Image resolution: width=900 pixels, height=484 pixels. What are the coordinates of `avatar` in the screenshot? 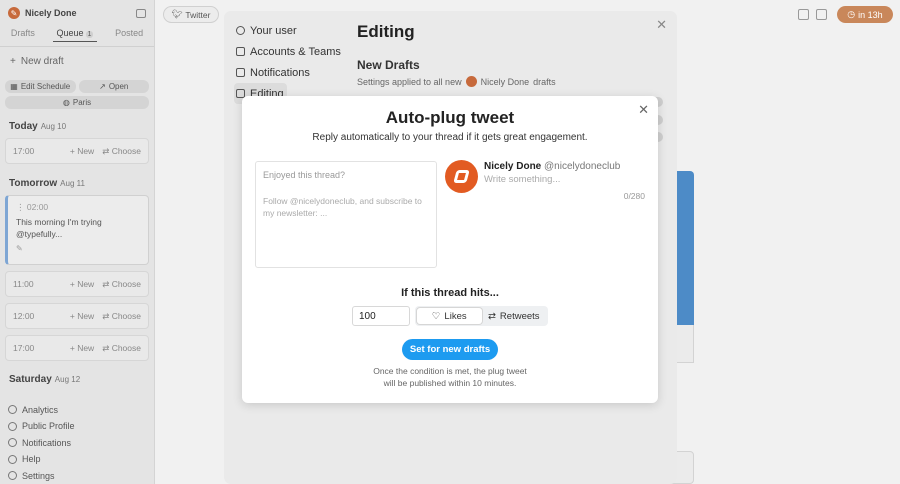 It's located at (461, 176).